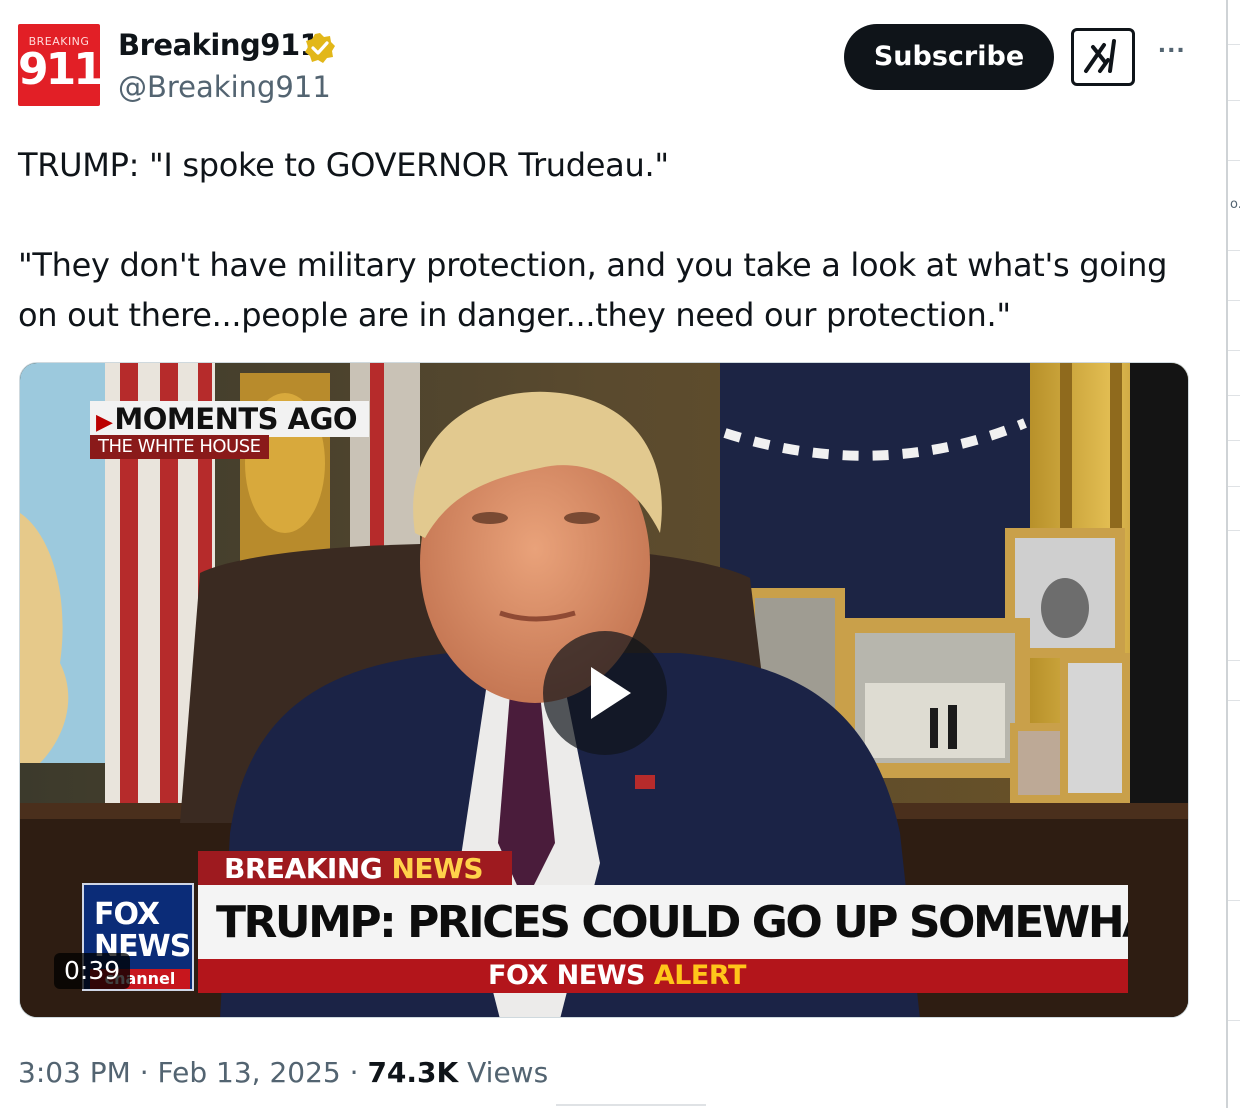 The image size is (1240, 1108). I want to click on post-text-line-1: TRUMP: "I spoke to GOVERNOR Trudeau.", so click(343, 165).